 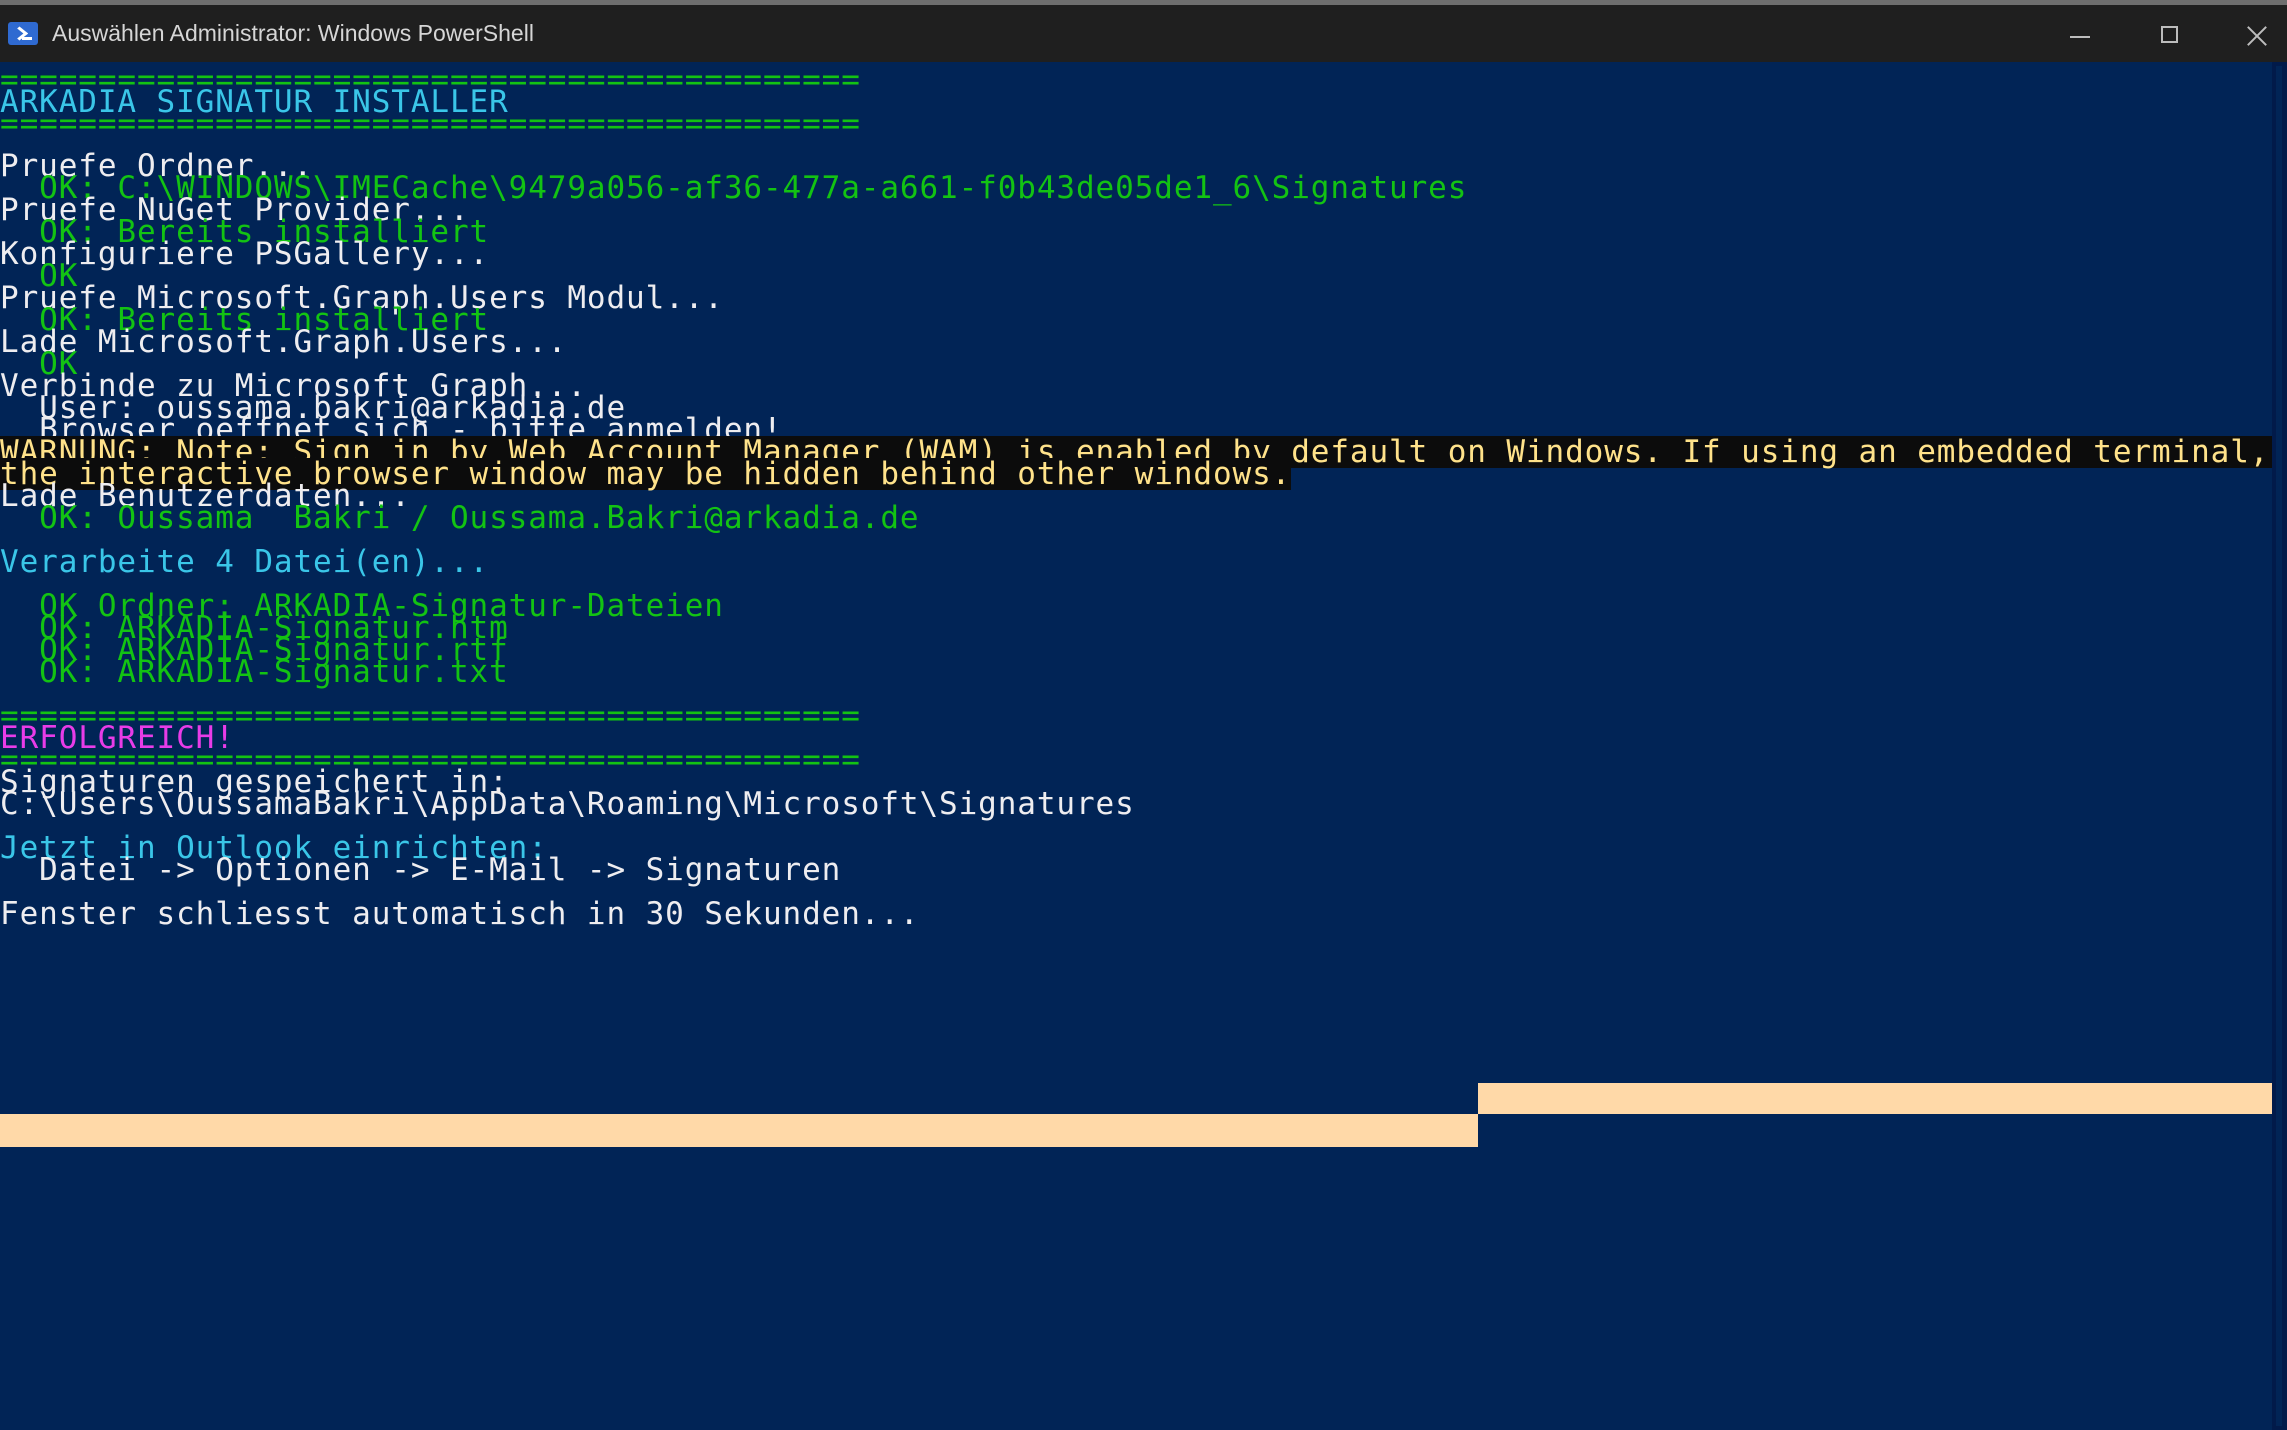 I want to click on scrollbar-thumb, so click(x=2279, y=746).